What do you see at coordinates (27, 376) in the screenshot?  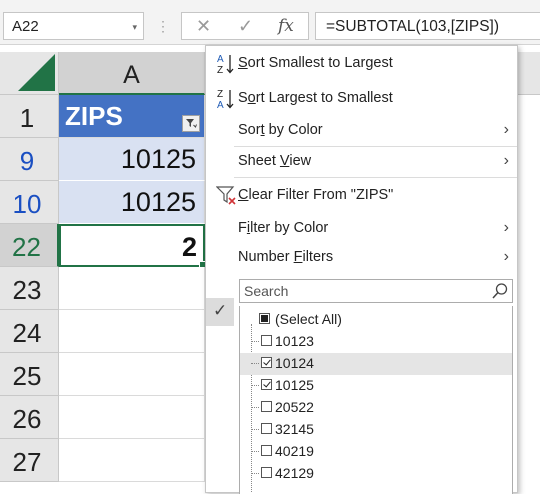 I see `row-number: 25` at bounding box center [27, 376].